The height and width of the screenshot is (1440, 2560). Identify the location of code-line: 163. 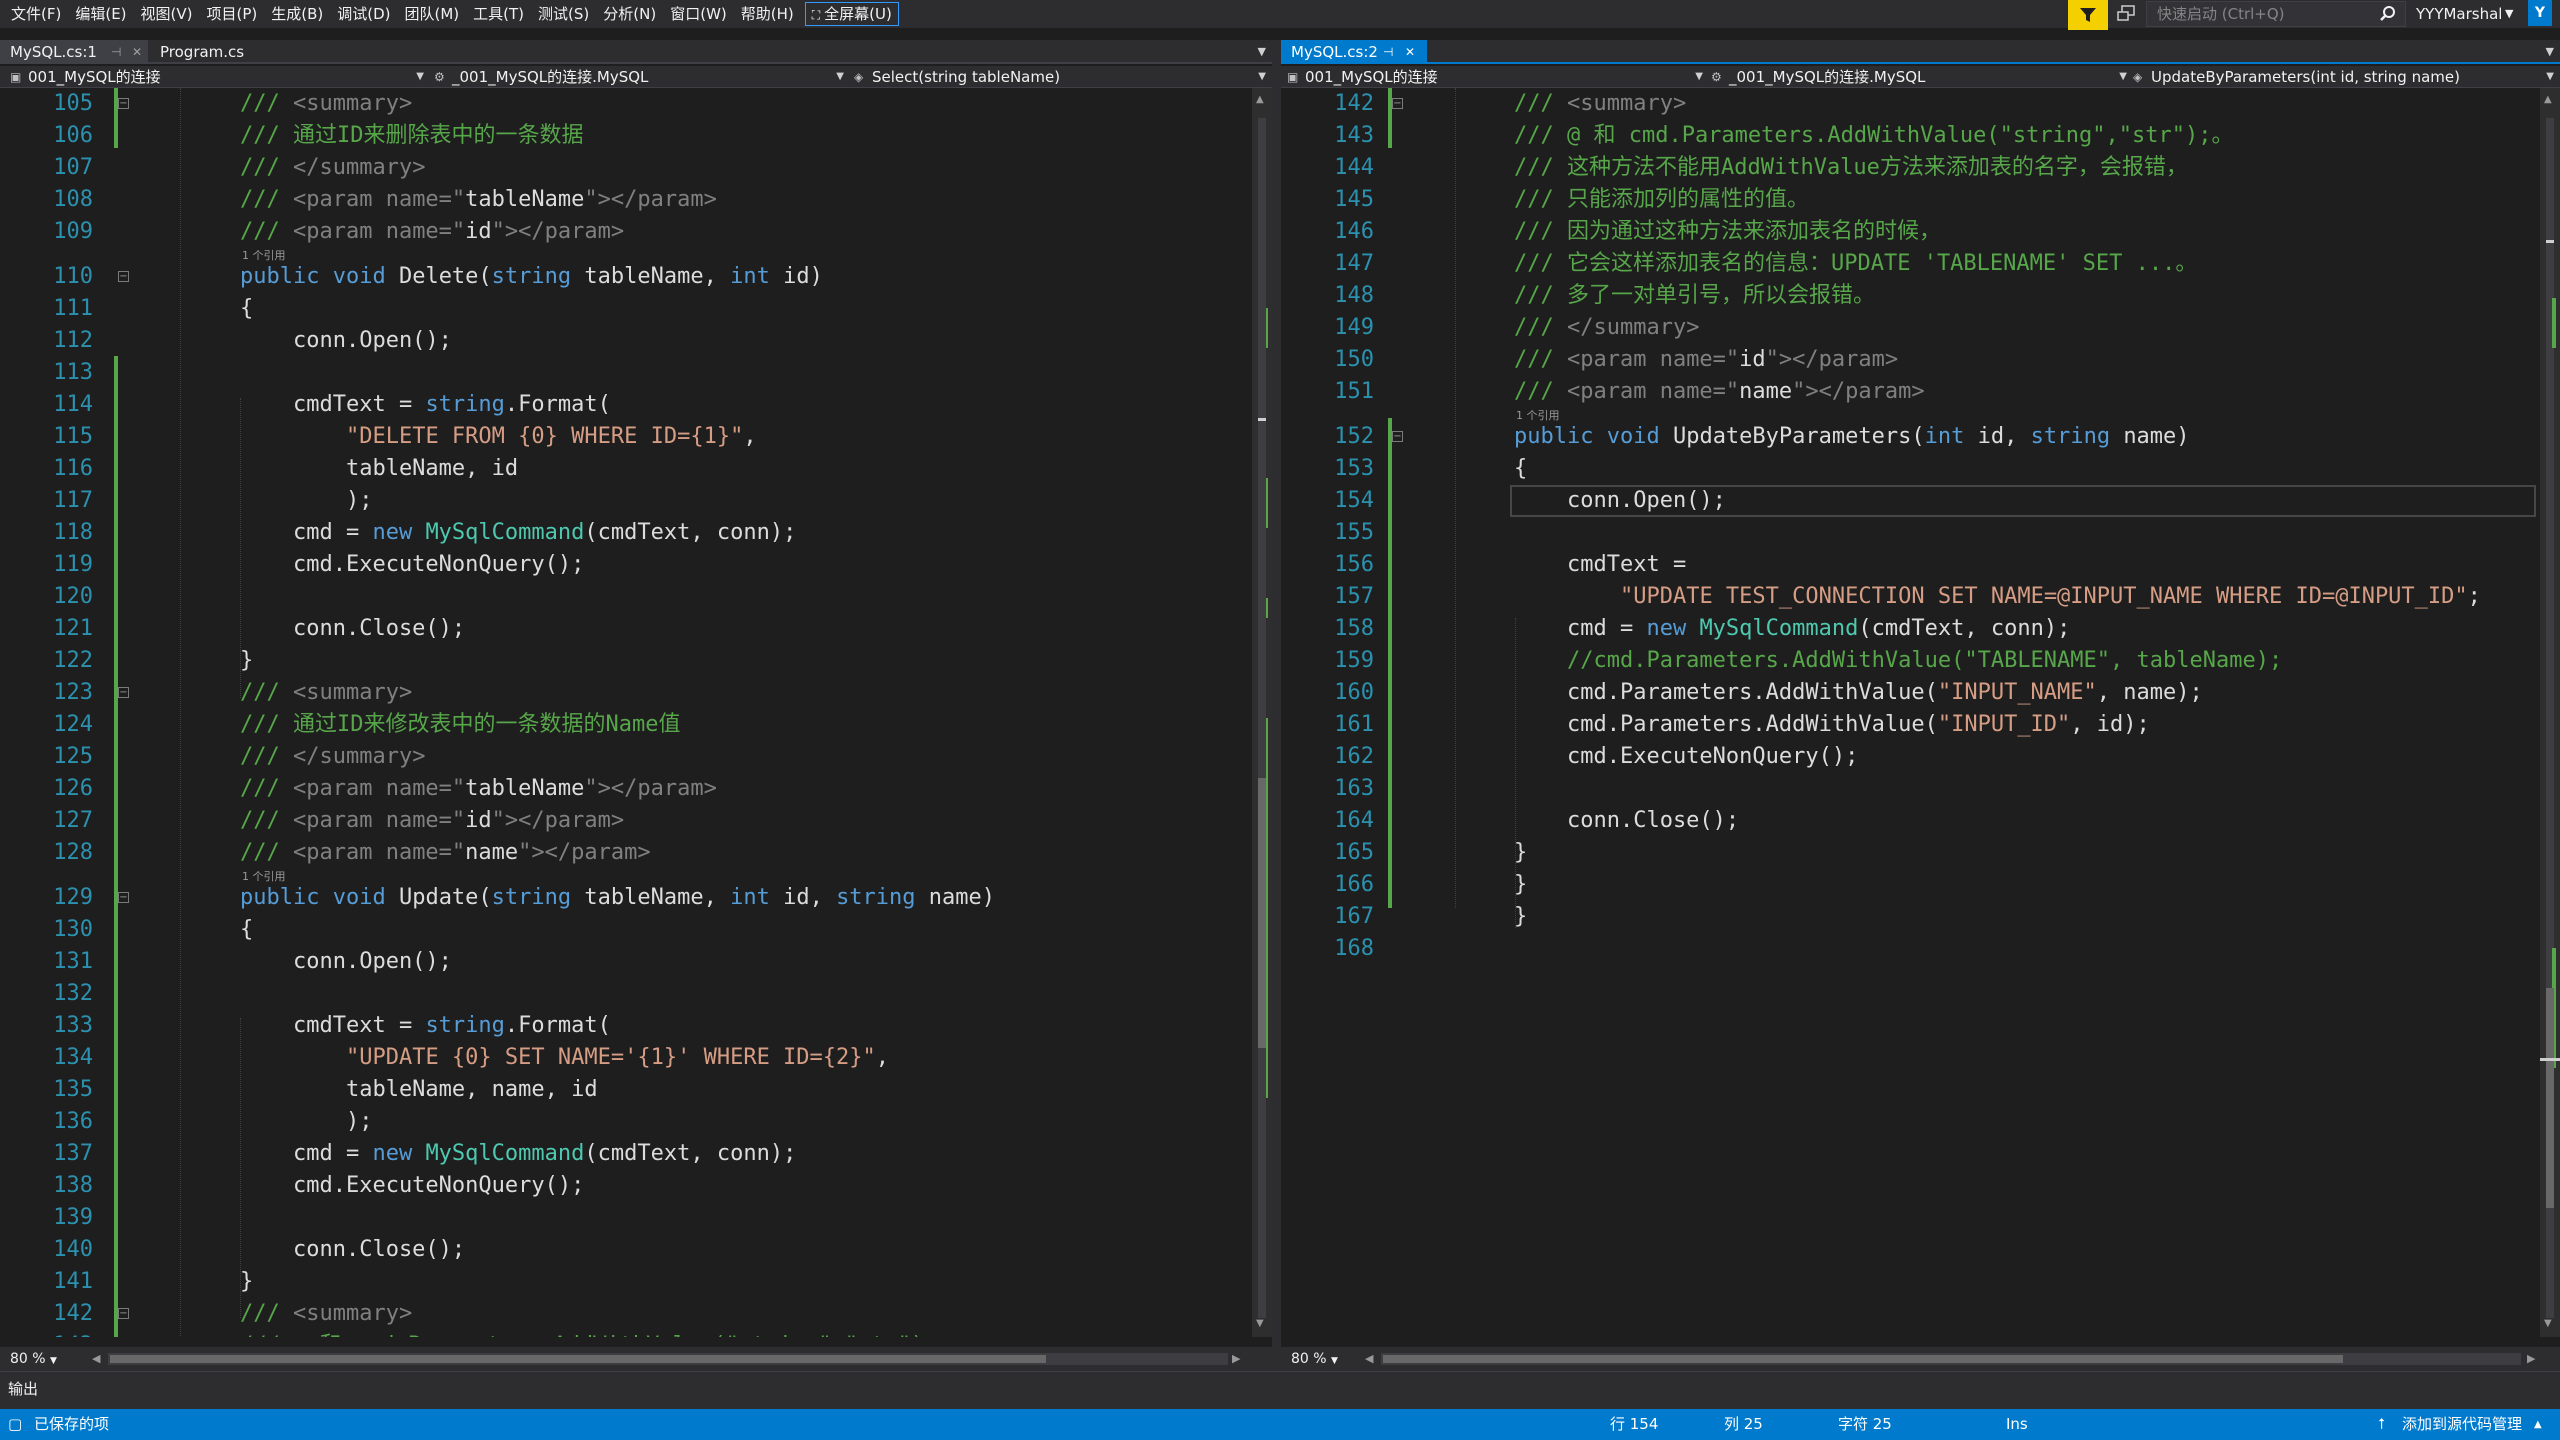
(1910, 789).